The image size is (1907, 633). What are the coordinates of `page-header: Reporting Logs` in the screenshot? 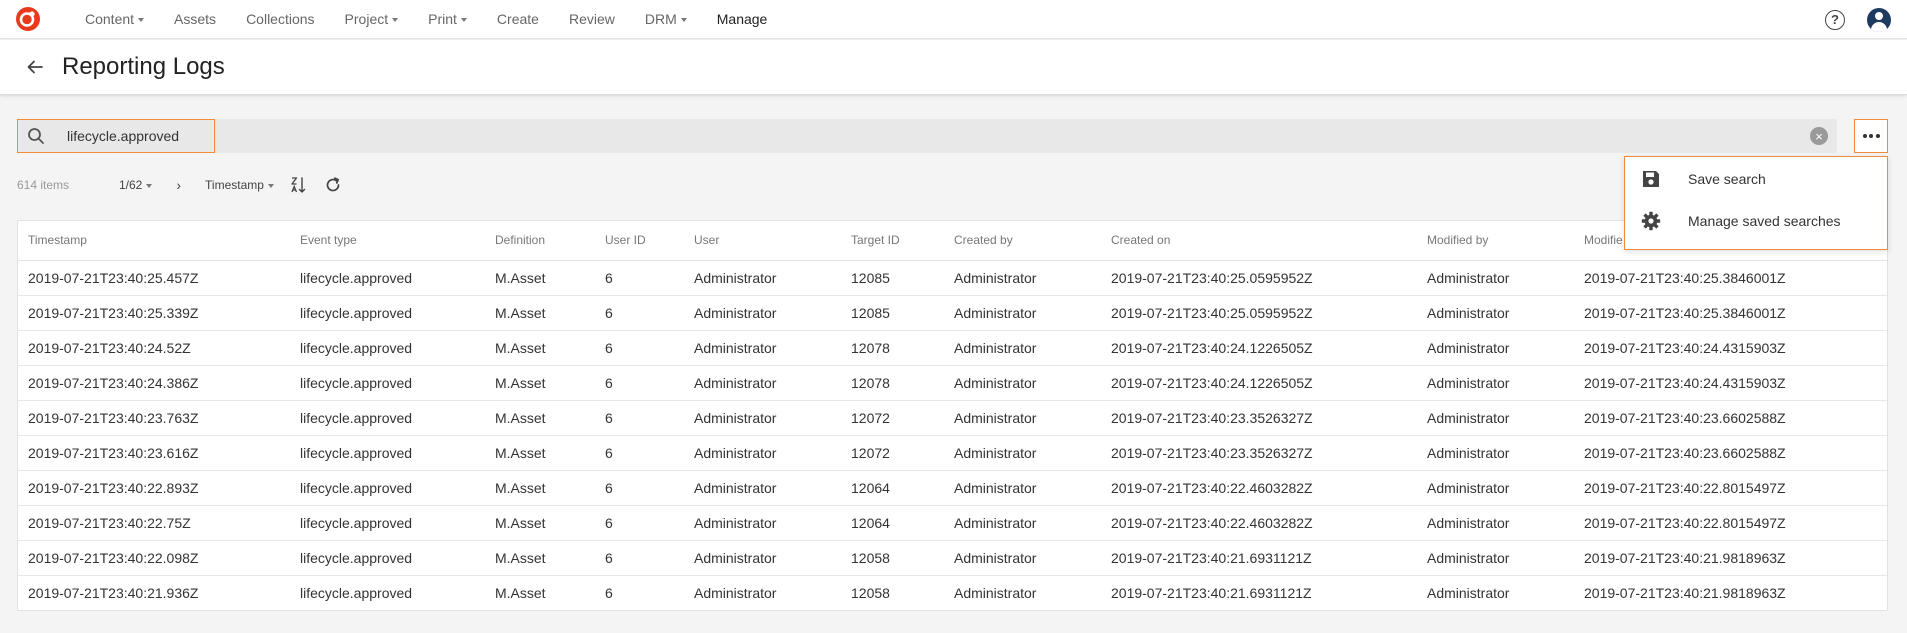 It's located at (953, 67).